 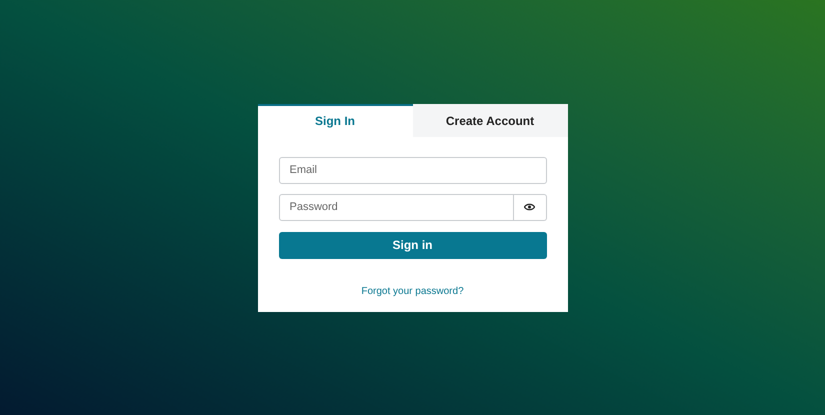 What do you see at coordinates (490, 120) in the screenshot?
I see `tab: Create Account` at bounding box center [490, 120].